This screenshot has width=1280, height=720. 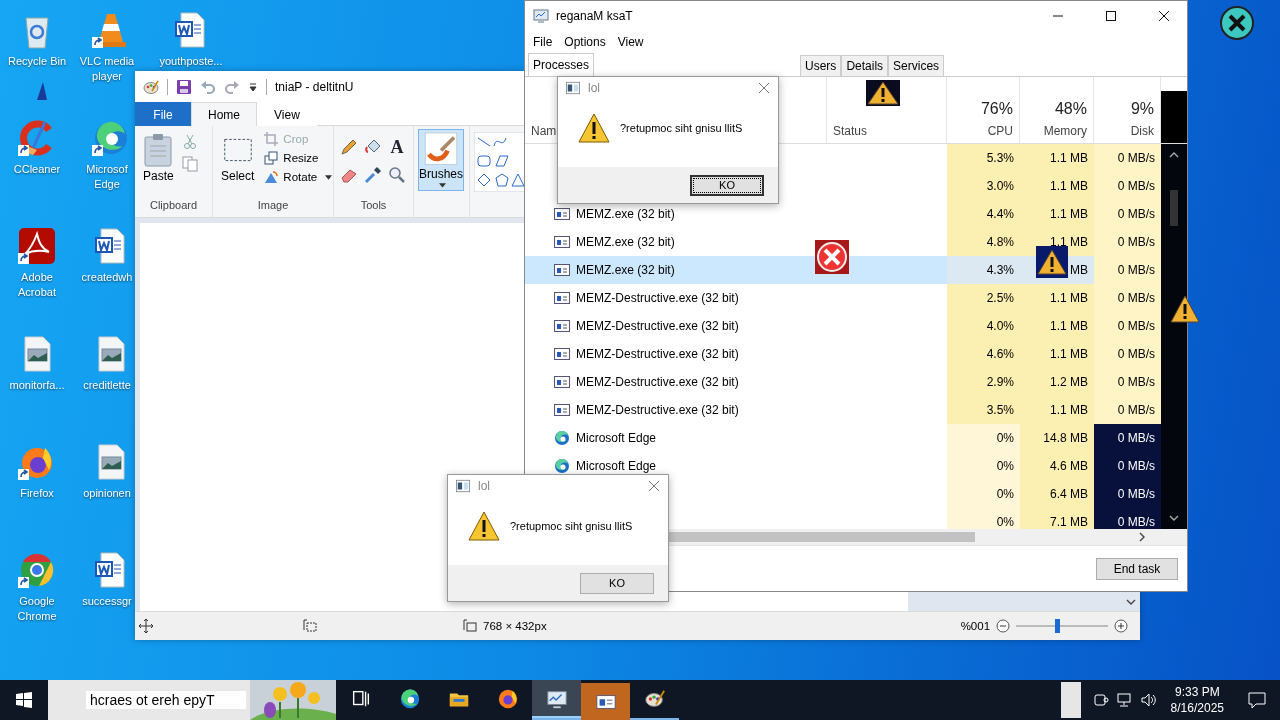 What do you see at coordinates (983, 158) in the screenshot?
I see `cpu-cell: 5.3%` at bounding box center [983, 158].